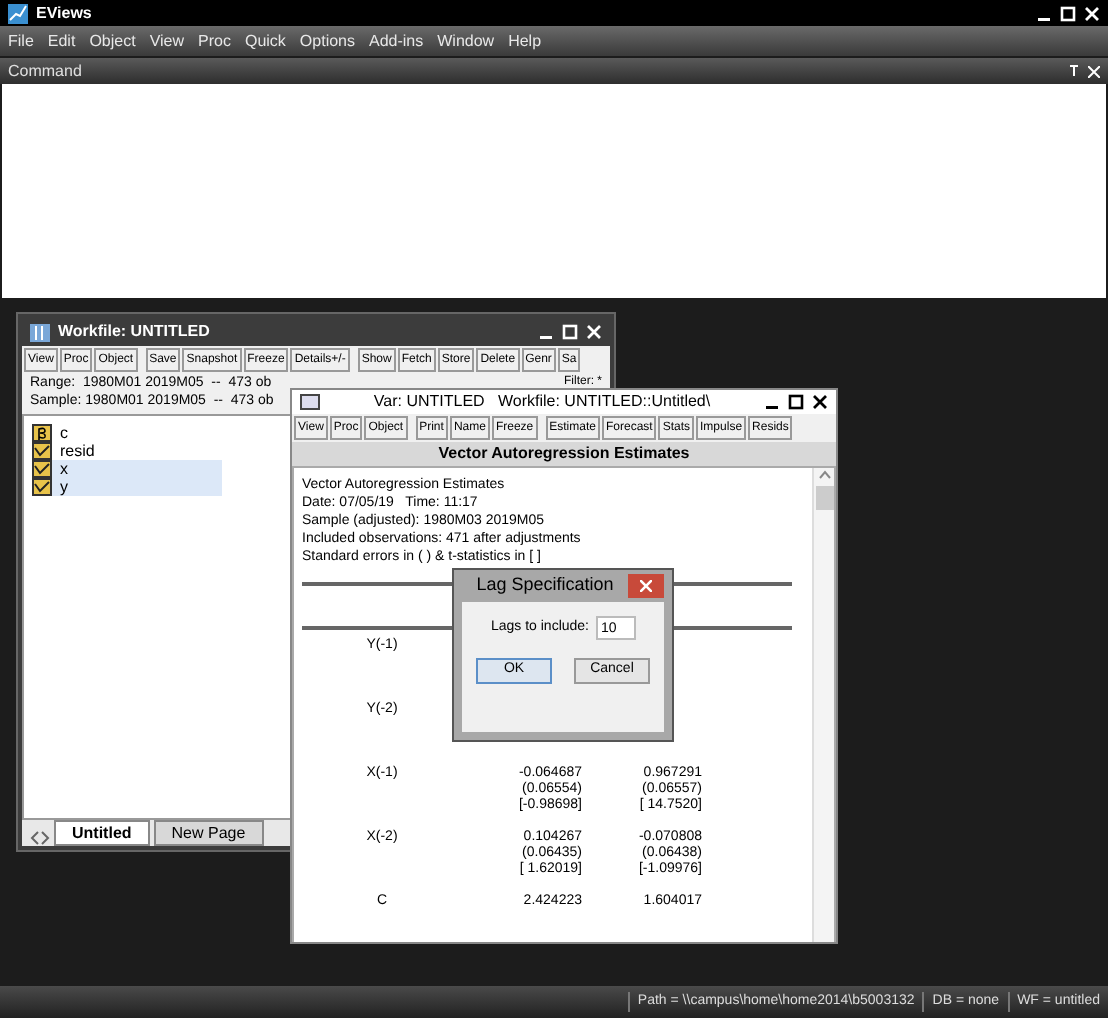 Image resolution: width=1108 pixels, height=1018 pixels. I want to click on menu-item: Quick, so click(265, 41).